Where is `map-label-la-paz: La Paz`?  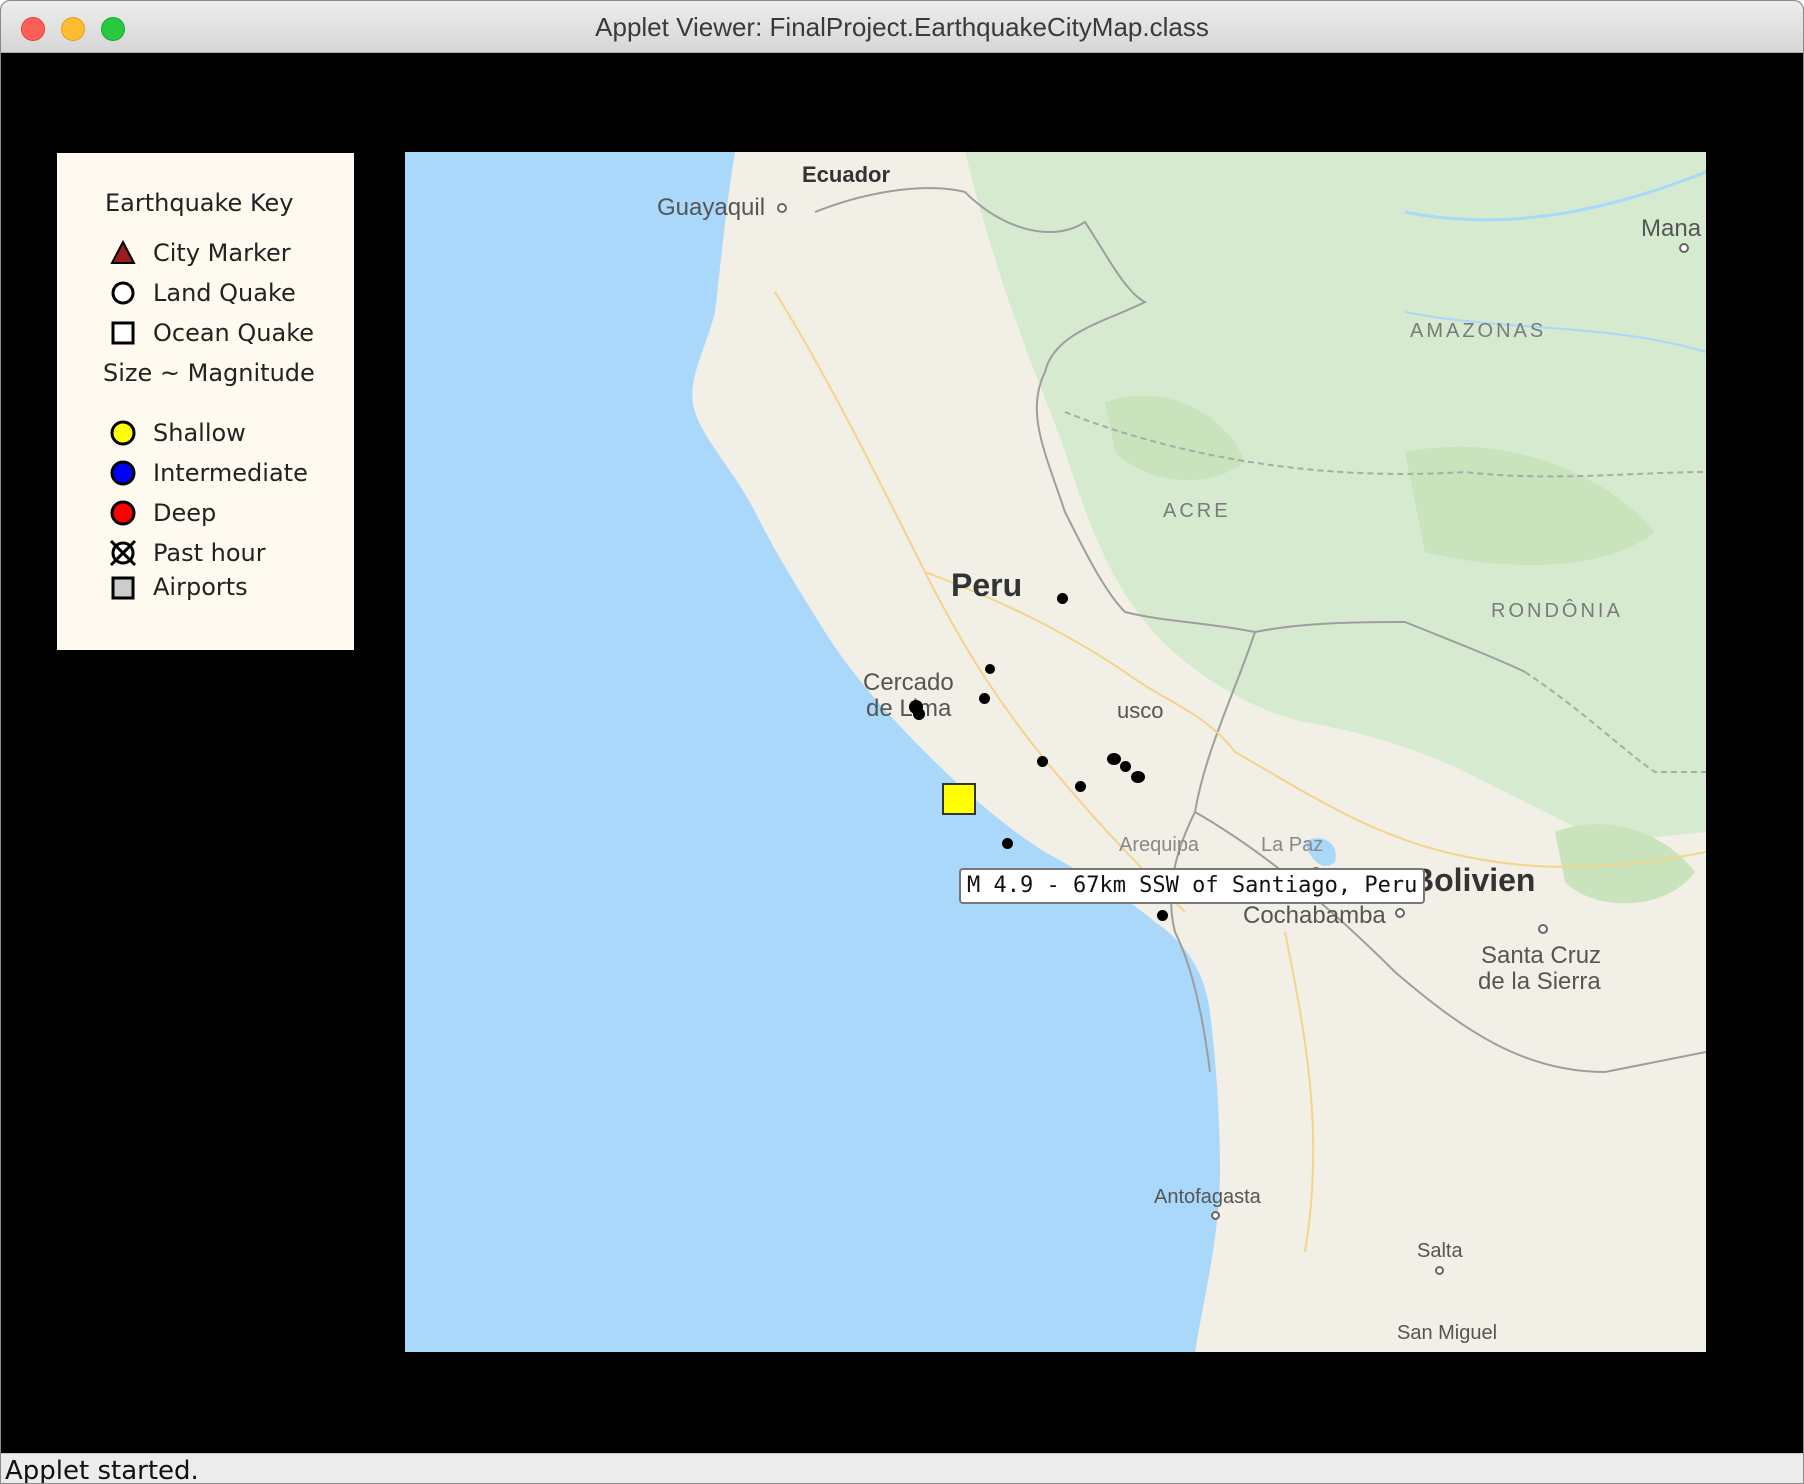
map-label-la-paz: La Paz is located at coordinates (1292, 845).